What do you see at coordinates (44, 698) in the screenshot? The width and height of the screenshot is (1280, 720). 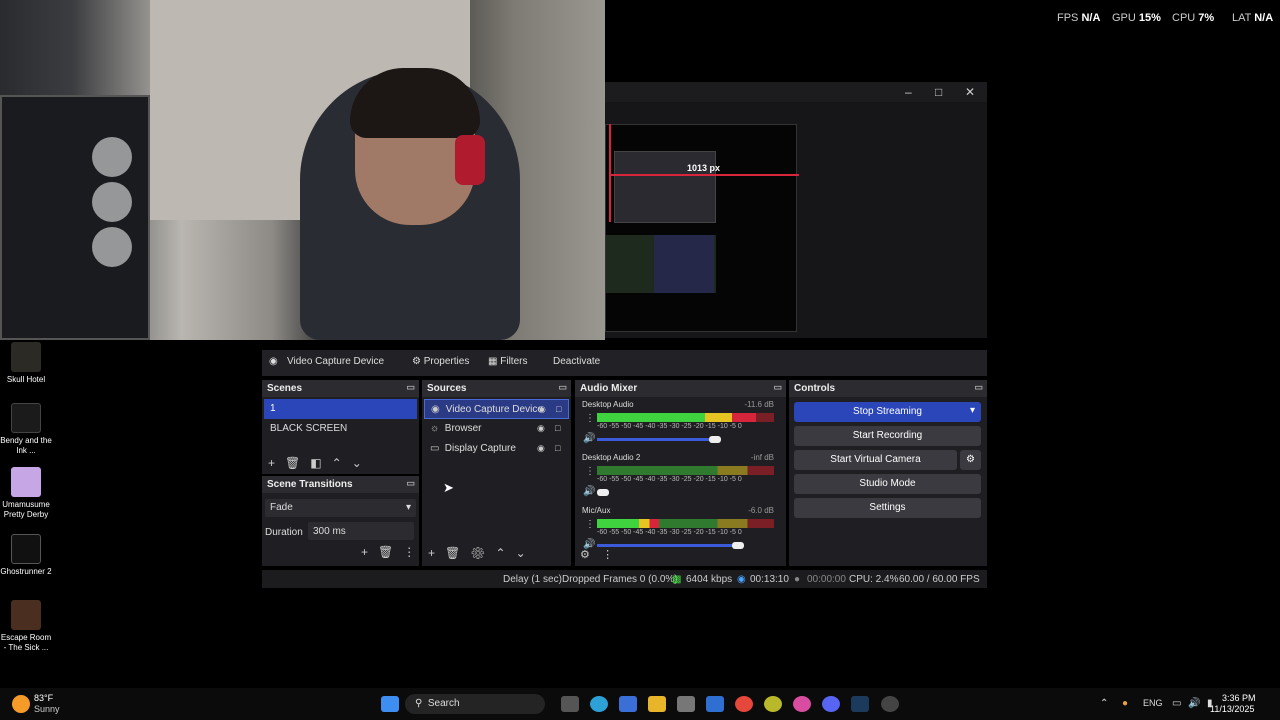 I see `weather-temp: 83°F` at bounding box center [44, 698].